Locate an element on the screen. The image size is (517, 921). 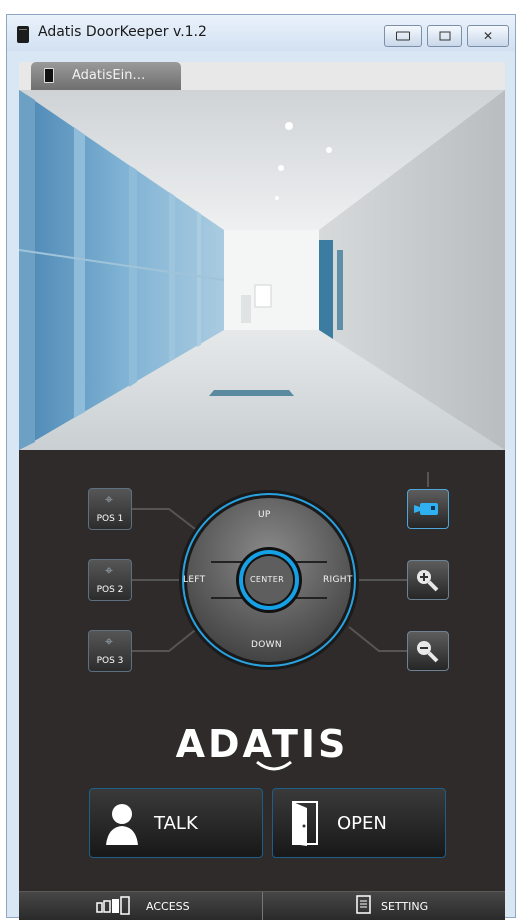
video-camera-icon is located at coordinates (426, 509).